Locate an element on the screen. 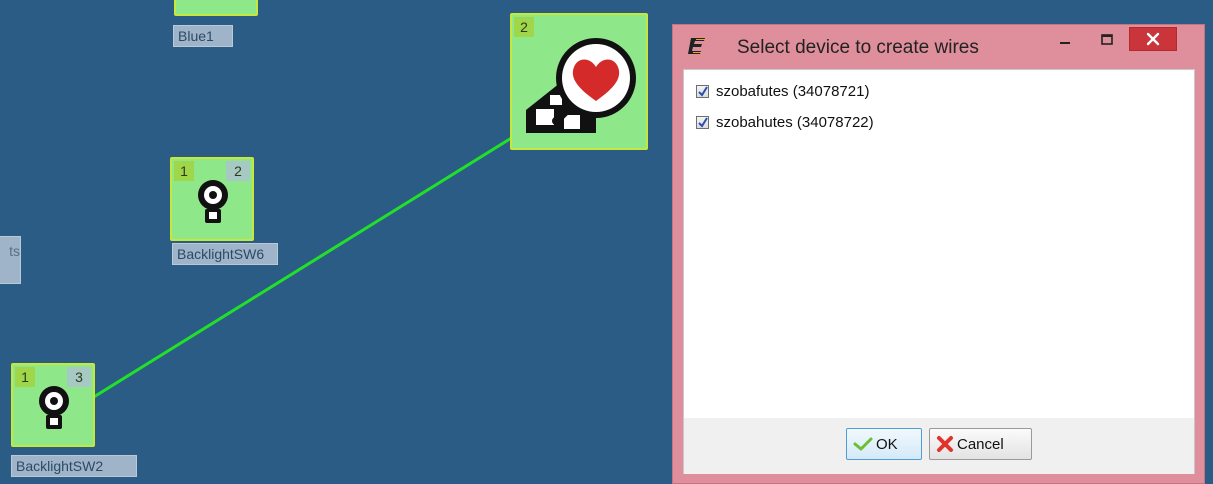 The width and height of the screenshot is (1213, 484). cancel-x-icon is located at coordinates (945, 444).